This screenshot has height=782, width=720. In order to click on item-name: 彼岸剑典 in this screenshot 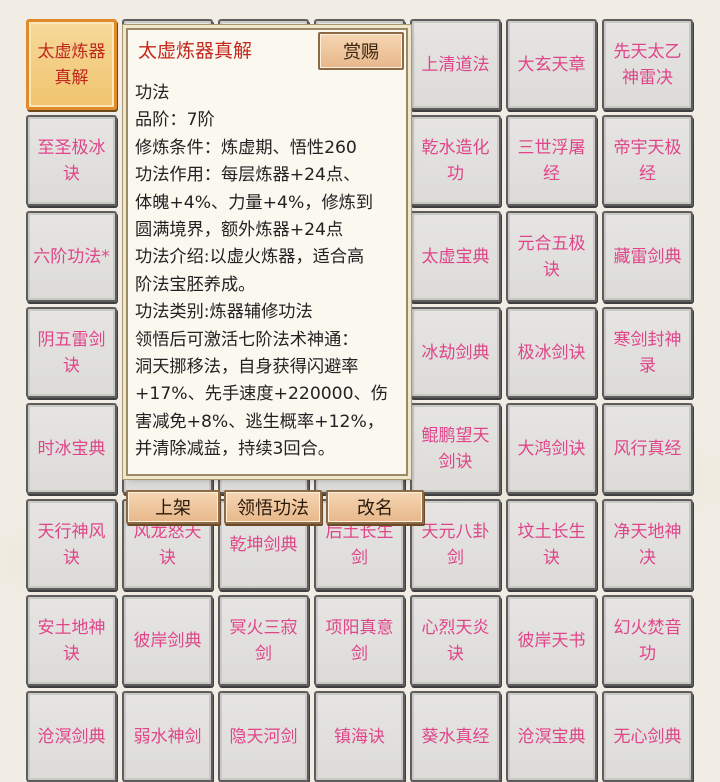, I will do `click(167, 640)`.